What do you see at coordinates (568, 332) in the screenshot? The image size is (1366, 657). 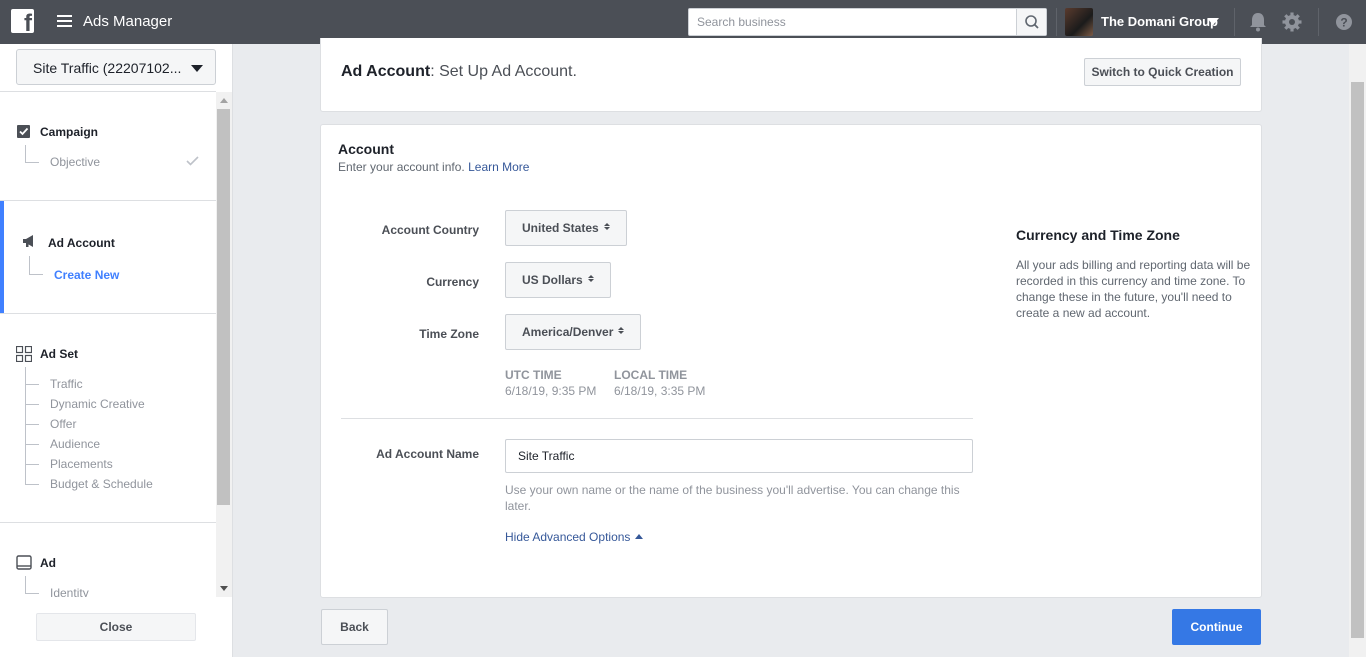 I see `time-zone-value: America/Denver` at bounding box center [568, 332].